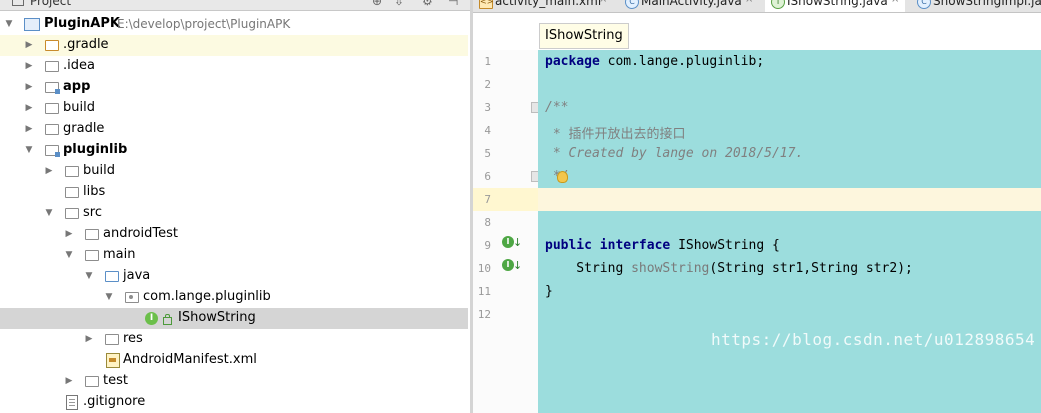 Image resolution: width=1041 pixels, height=413 pixels. What do you see at coordinates (484, 314) in the screenshot?
I see `line-number: 12` at bounding box center [484, 314].